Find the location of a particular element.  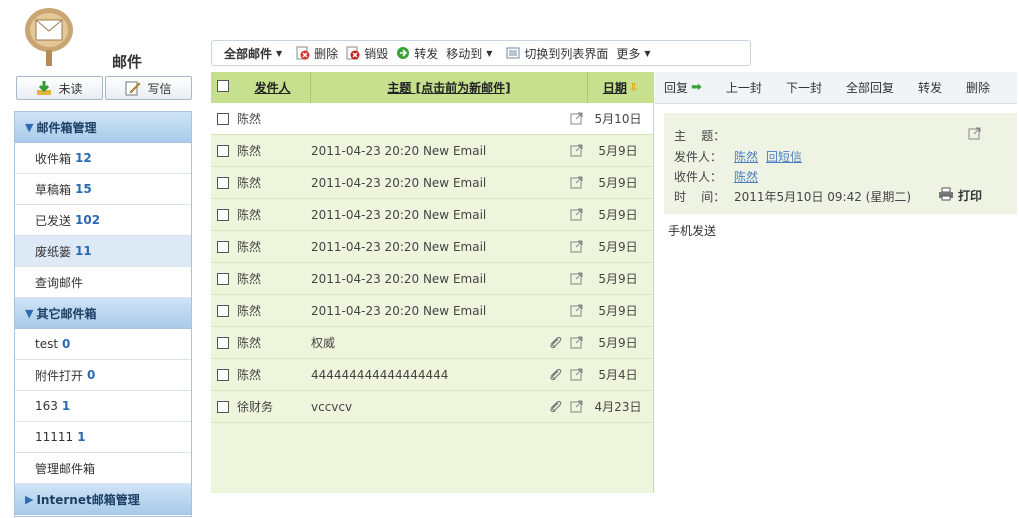

mailbox-item-inbox: 收件箱 12 is located at coordinates (103, 158).